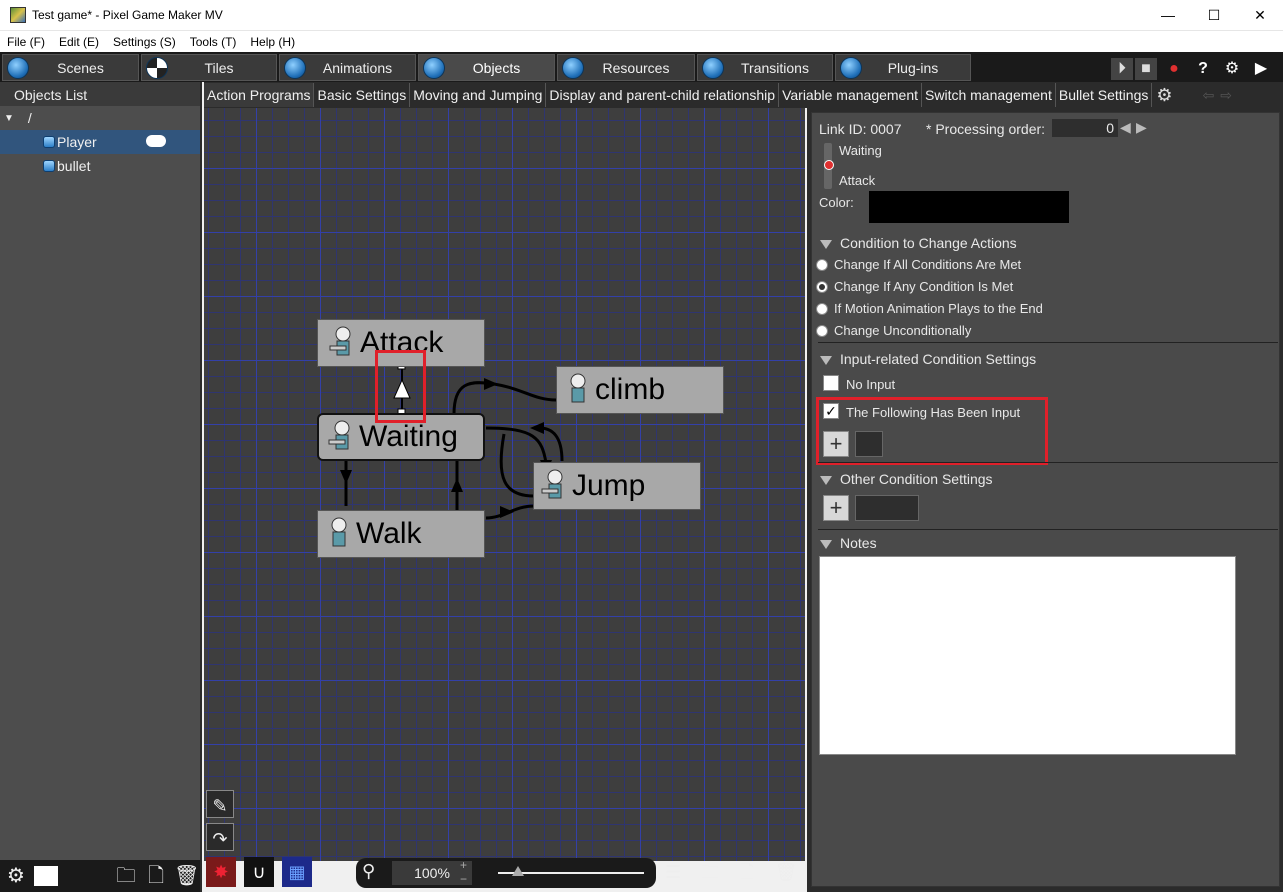  I want to click on arrow-left-icon: ⇦, so click(1209, 95).